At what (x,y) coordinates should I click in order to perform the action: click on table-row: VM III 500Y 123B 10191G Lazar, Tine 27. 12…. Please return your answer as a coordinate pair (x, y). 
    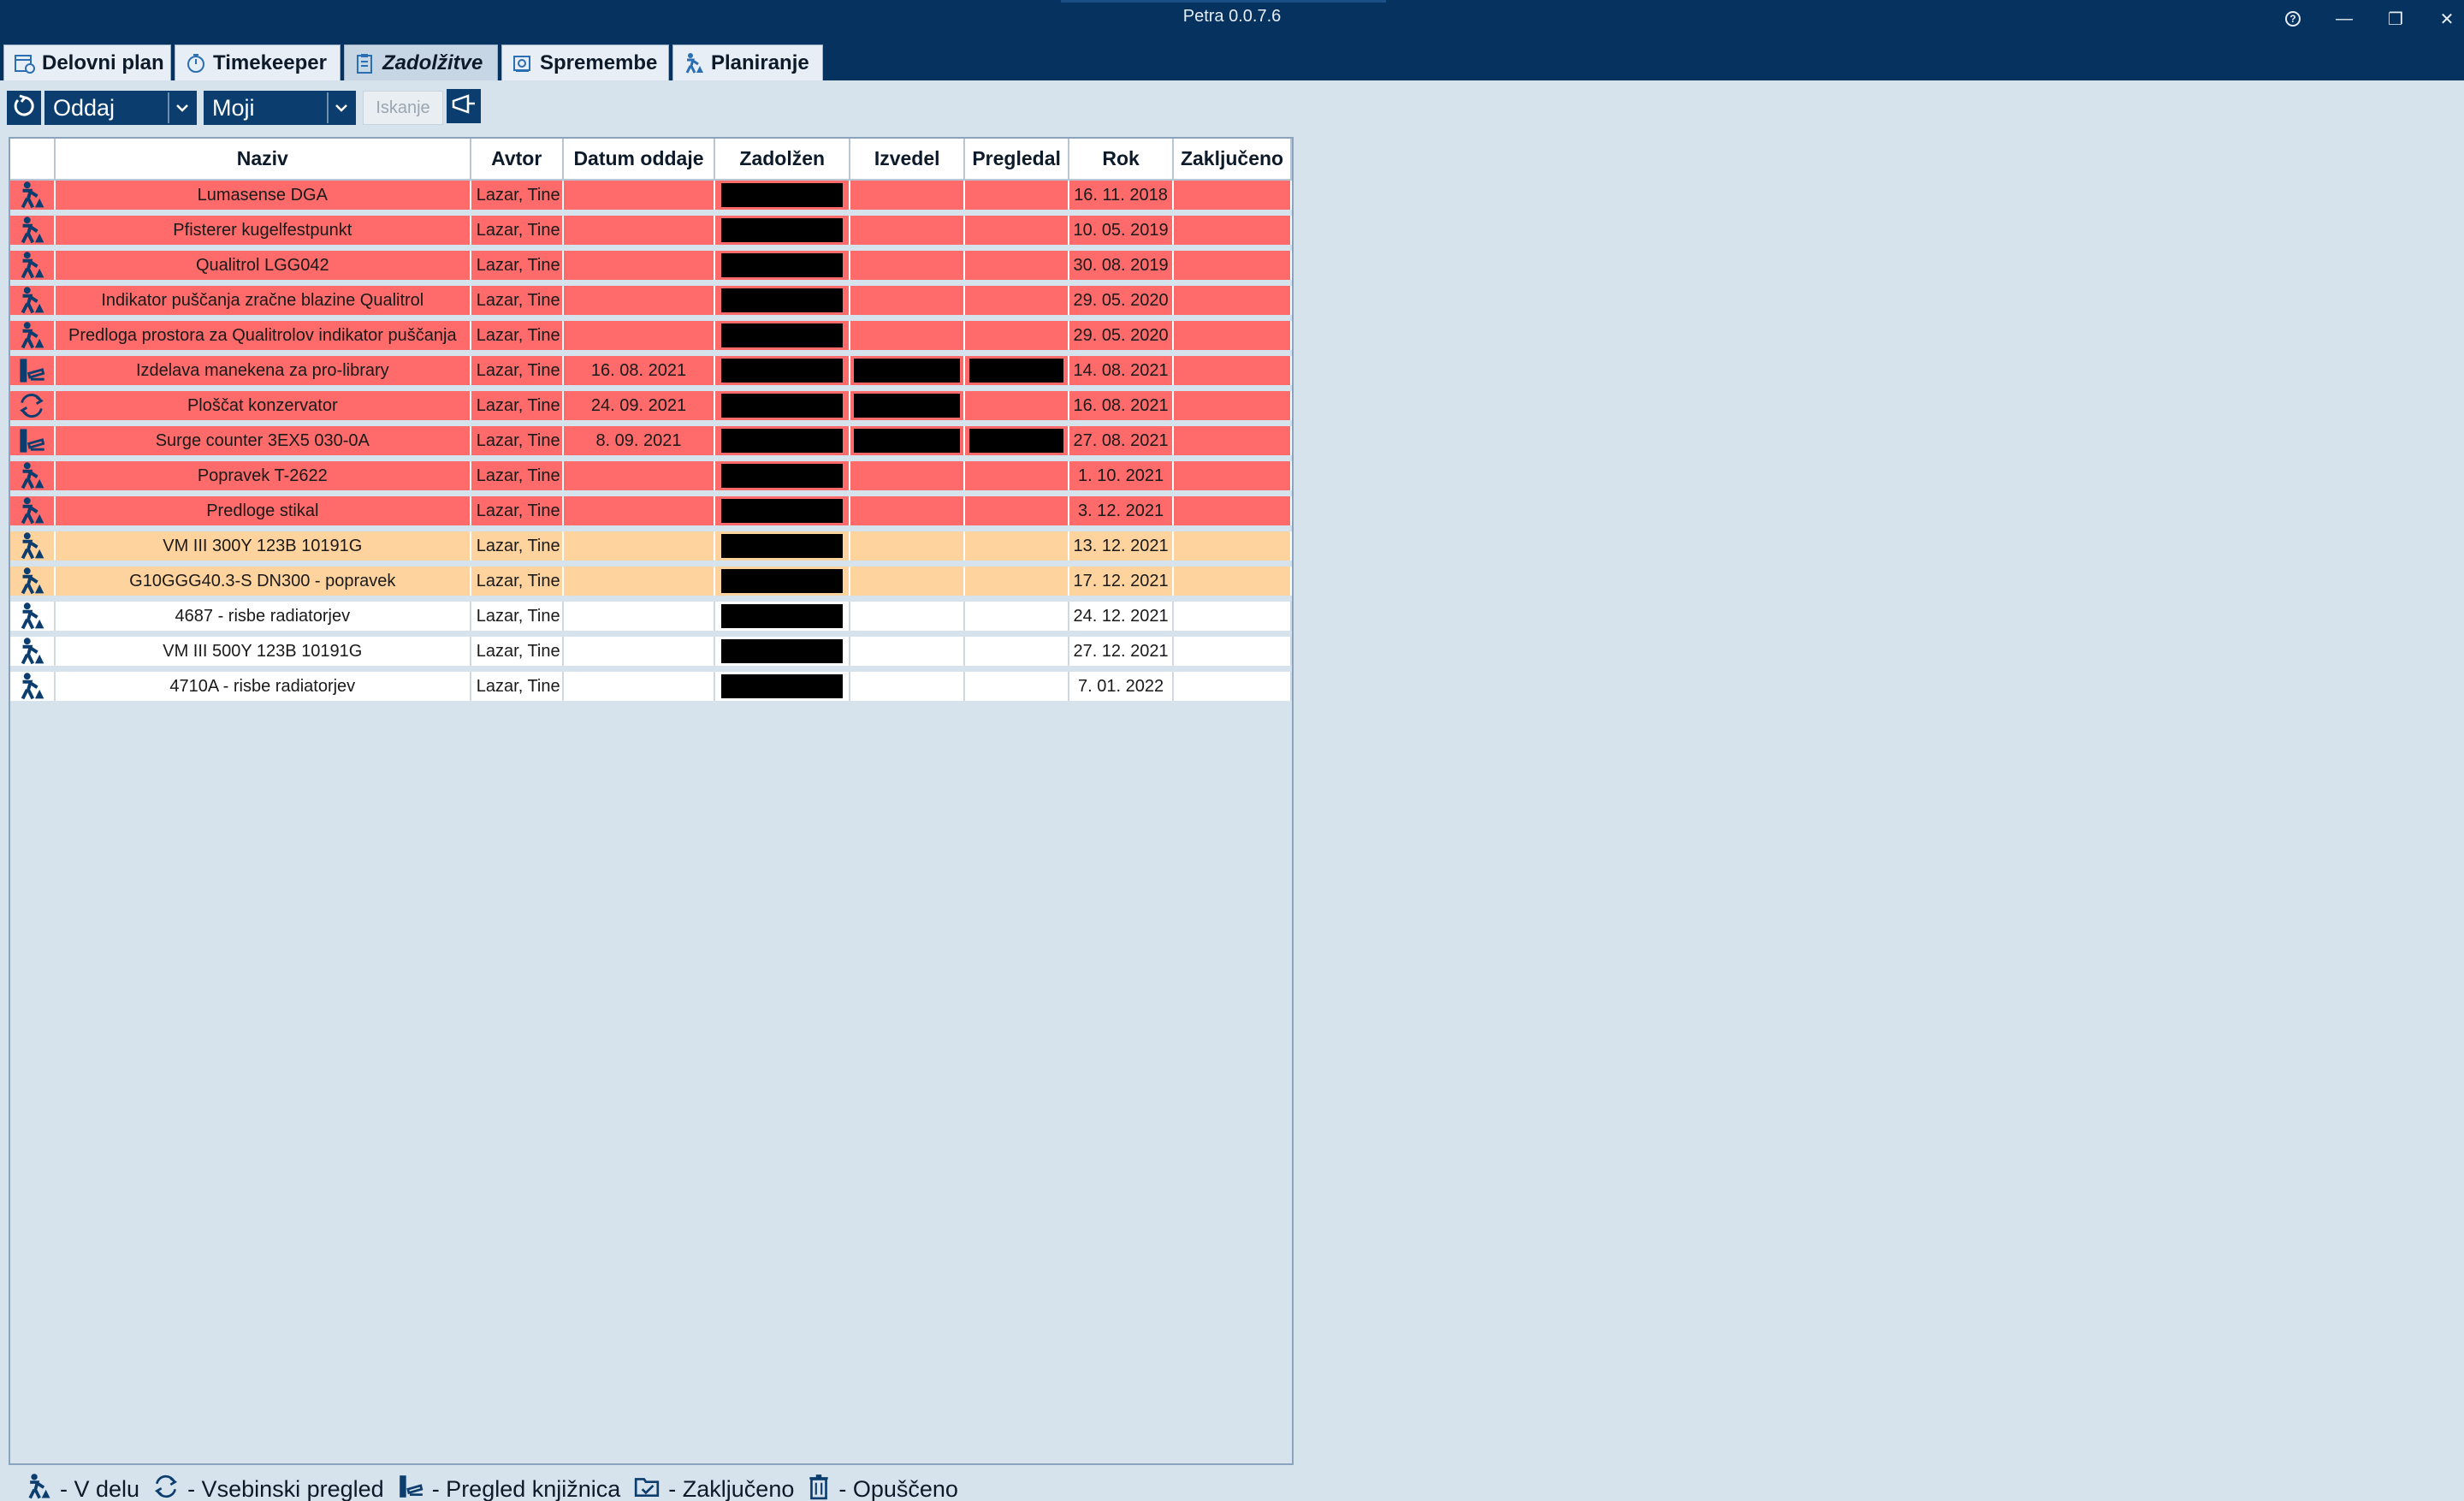
    Looking at the image, I should click on (651, 652).